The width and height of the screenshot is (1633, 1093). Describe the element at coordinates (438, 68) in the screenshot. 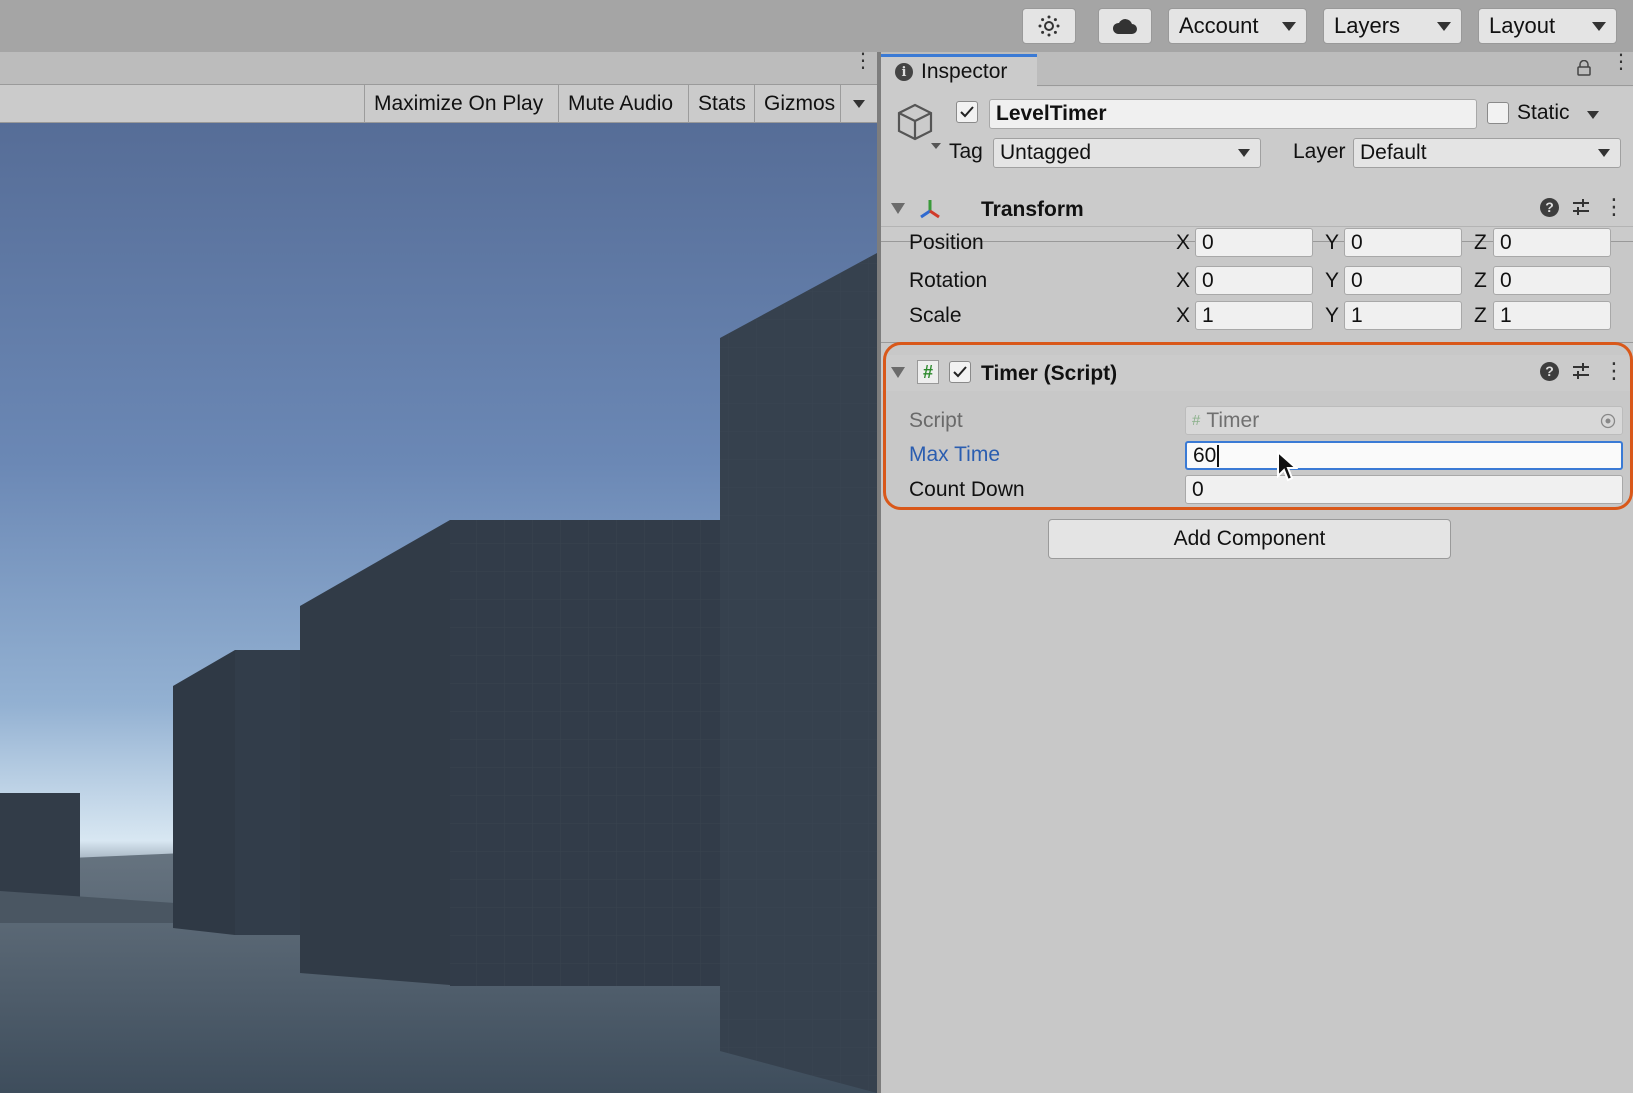

I see `game-view-tabbar: ⋮` at that location.